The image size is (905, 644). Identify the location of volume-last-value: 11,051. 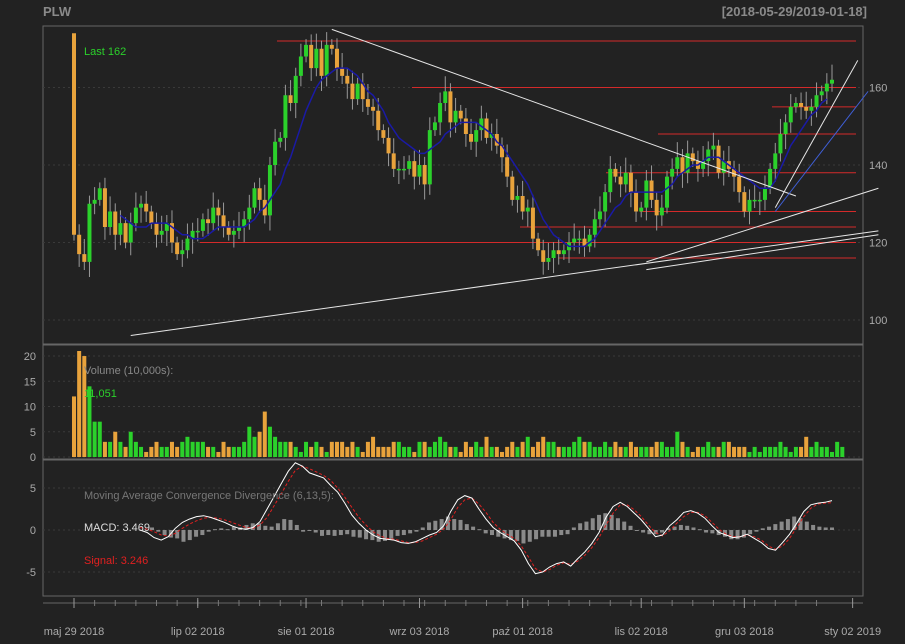
(100, 394).